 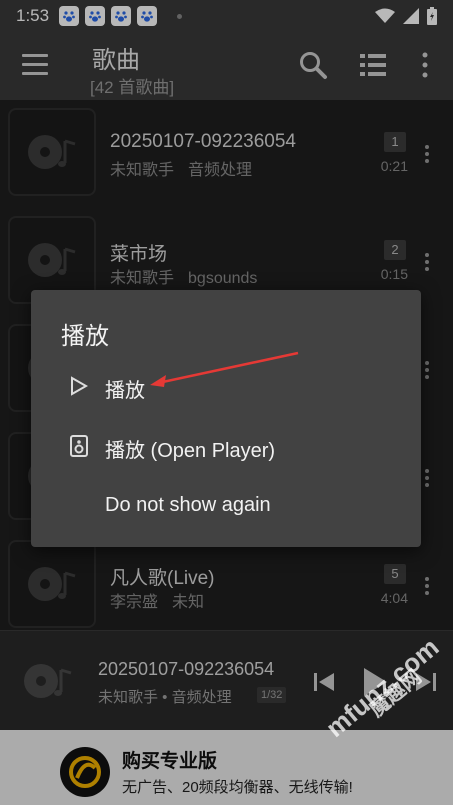 I want to click on do-not-show-again-label: Do not show again, so click(x=188, y=505).